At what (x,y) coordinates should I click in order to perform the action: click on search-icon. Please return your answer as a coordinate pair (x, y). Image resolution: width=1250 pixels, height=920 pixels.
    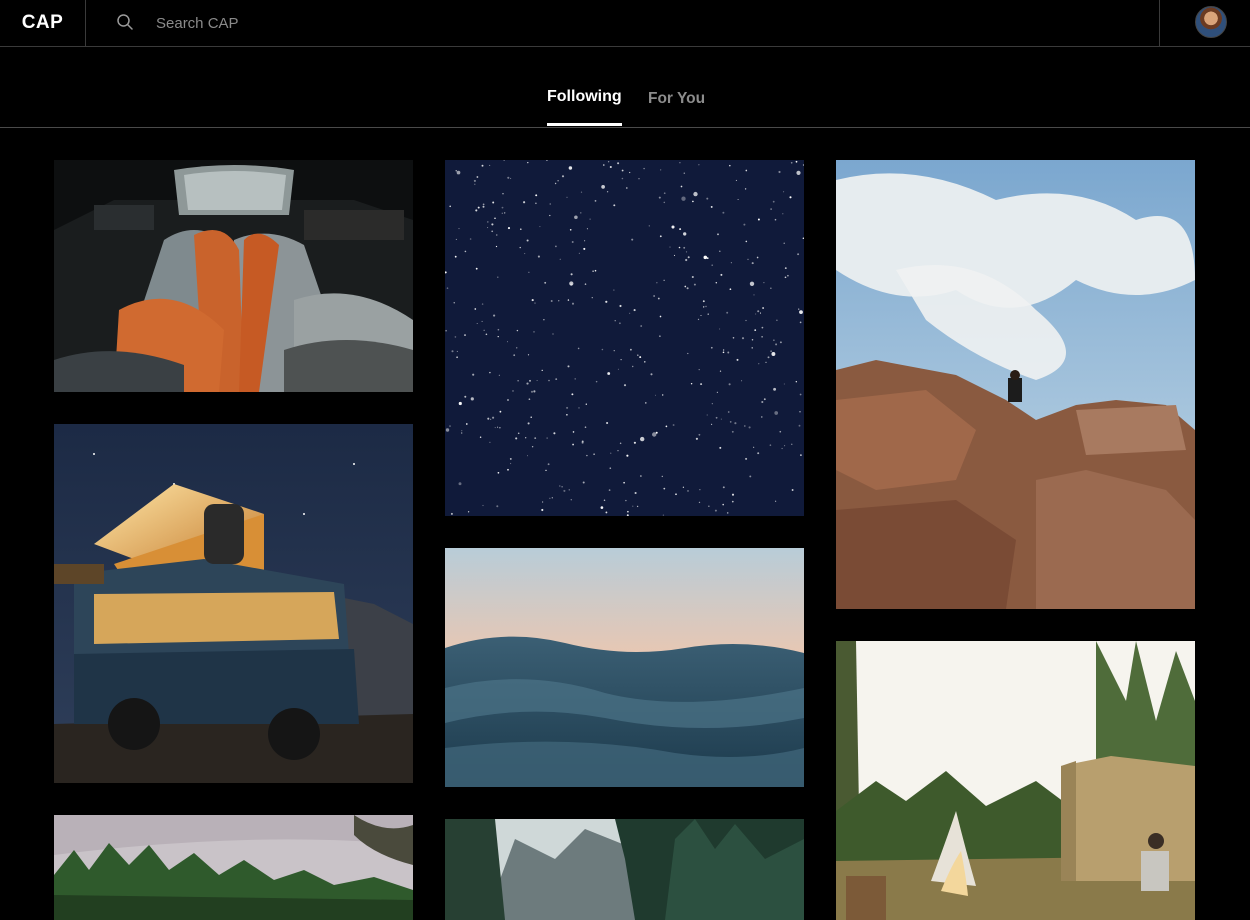
    Looking at the image, I should click on (125, 22).